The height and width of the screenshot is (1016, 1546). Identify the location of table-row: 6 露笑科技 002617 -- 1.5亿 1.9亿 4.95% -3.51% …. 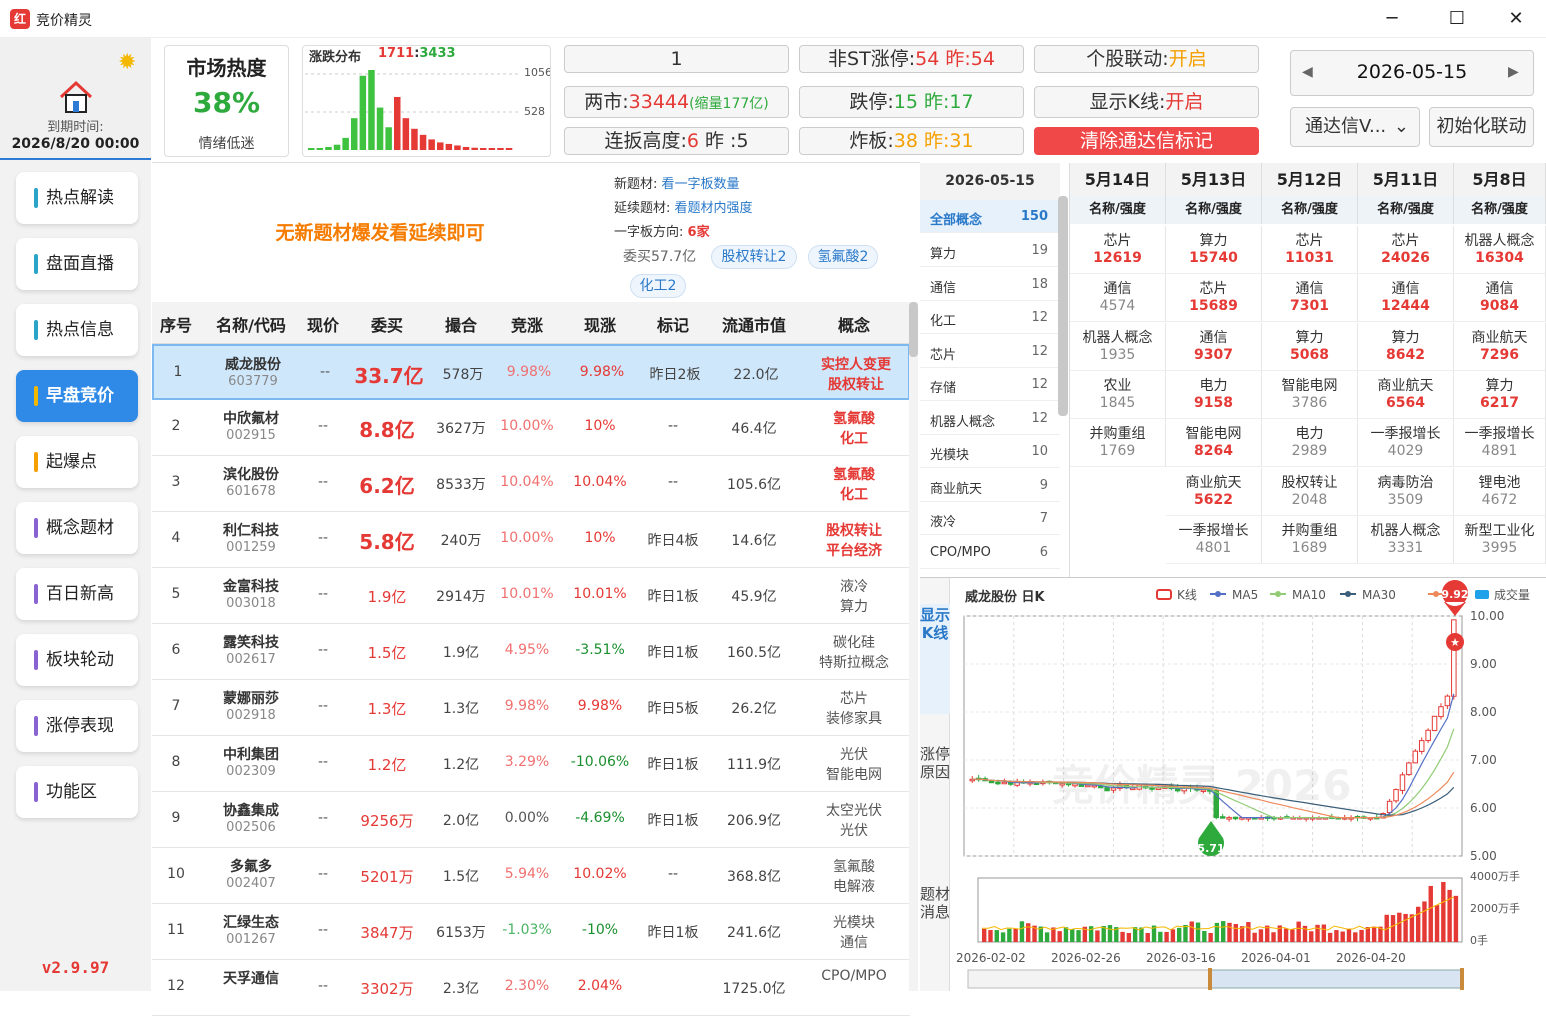
(531, 652).